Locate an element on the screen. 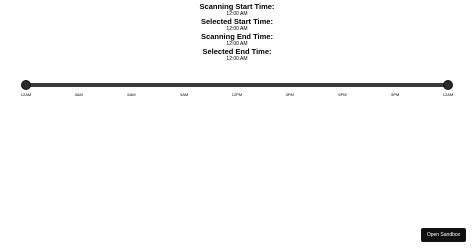 The image size is (474, 248). selected-end-time-label: Selected End Time: is located at coordinates (237, 51).